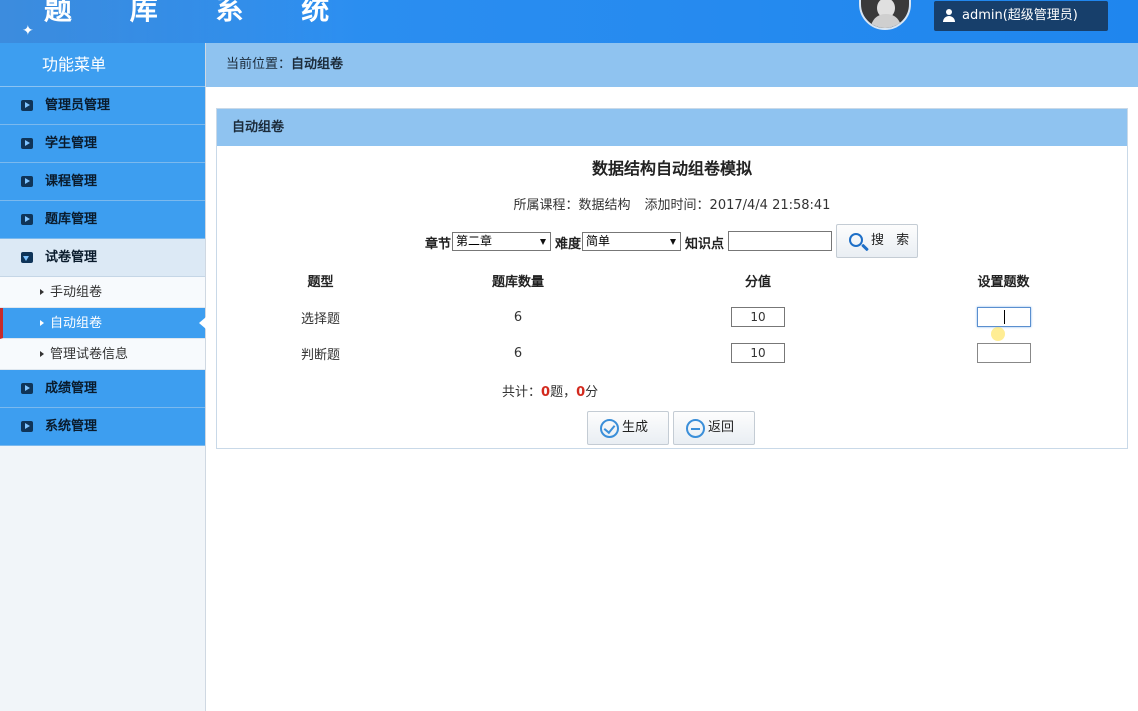  What do you see at coordinates (102, 220) in the screenshot?
I see `sidebar-item-question-bank: 题库管理` at bounding box center [102, 220].